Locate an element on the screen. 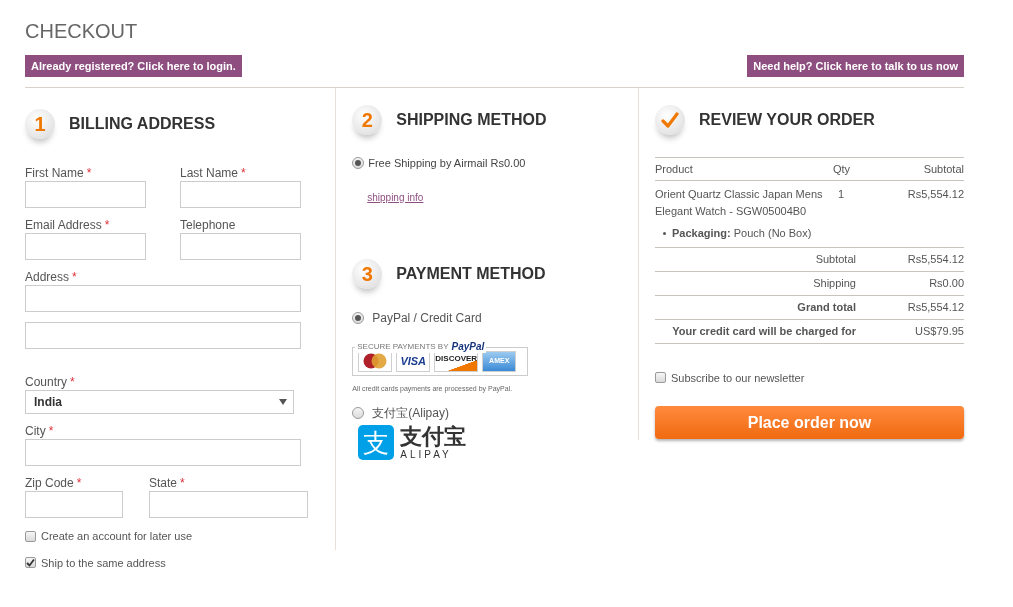 The image size is (1013, 607). field-label: Email Address is located at coordinates (63, 225).